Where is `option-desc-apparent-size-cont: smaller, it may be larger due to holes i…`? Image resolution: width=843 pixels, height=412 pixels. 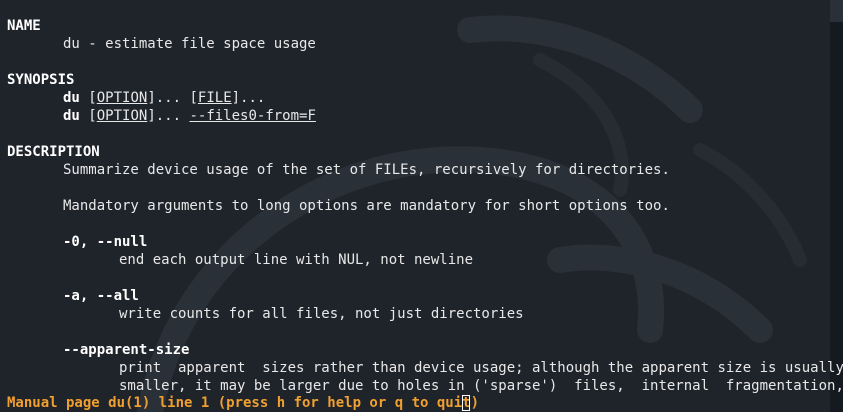
option-desc-apparent-size-cont: smaller, it may be larger due to holes i… is located at coordinates (481, 386).